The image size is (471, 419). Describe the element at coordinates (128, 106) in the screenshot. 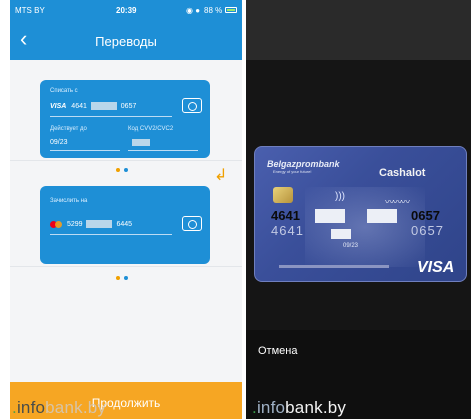

I see `source-pan-end: 0657` at that location.